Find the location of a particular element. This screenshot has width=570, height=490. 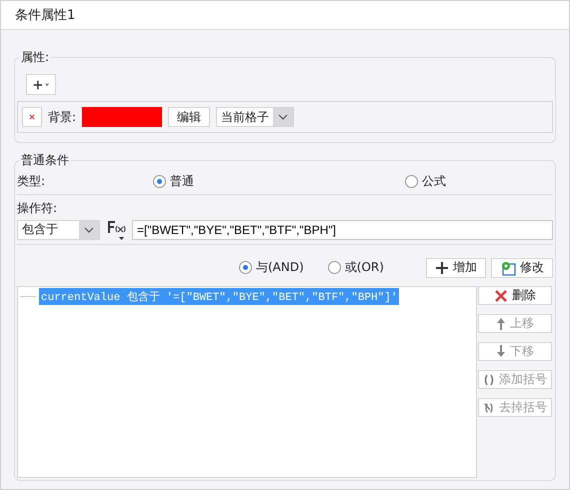

value-field: =["BWET","BYE","BET","BTF","BPH"] is located at coordinates (342, 230).